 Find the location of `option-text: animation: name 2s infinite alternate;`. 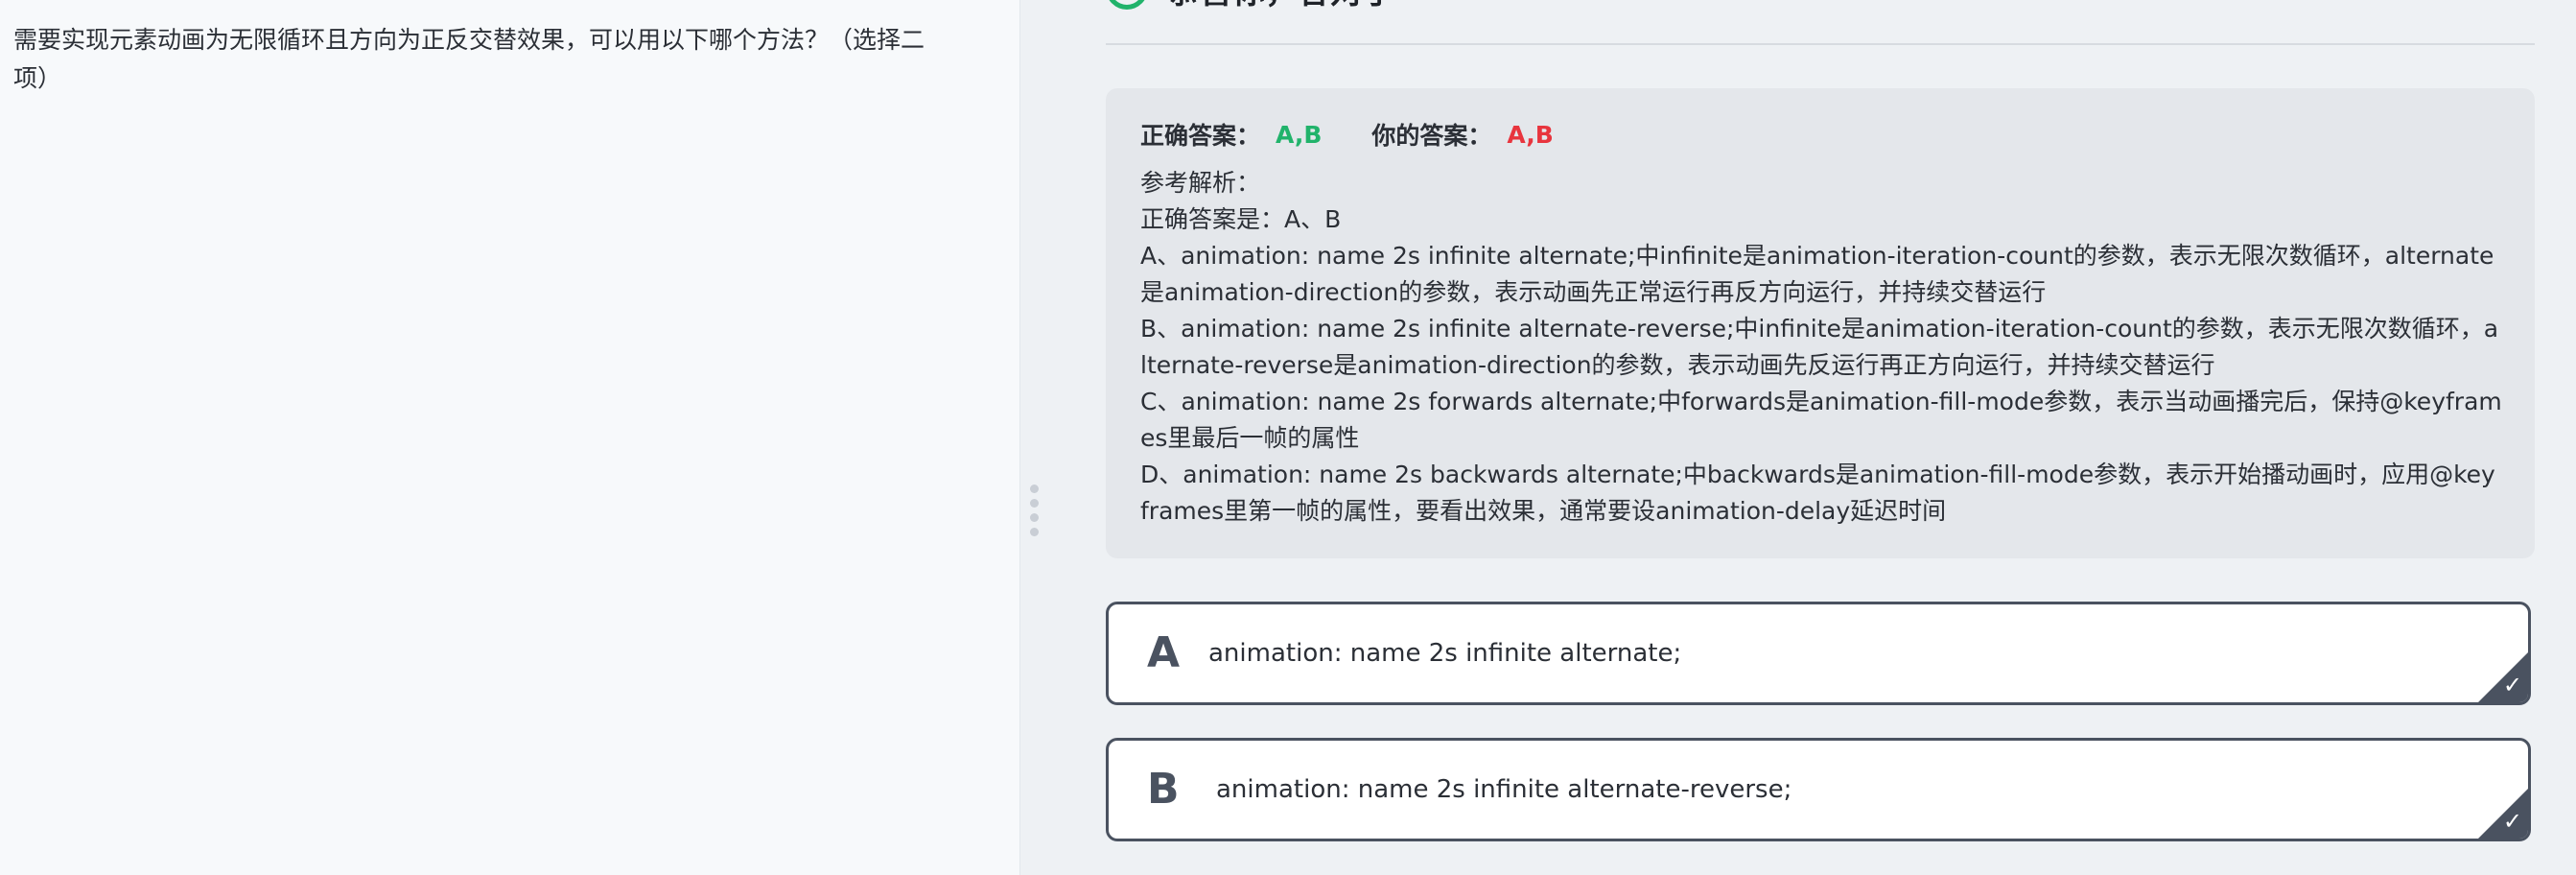

option-text: animation: name 2s infinite alternate; is located at coordinates (1445, 653).